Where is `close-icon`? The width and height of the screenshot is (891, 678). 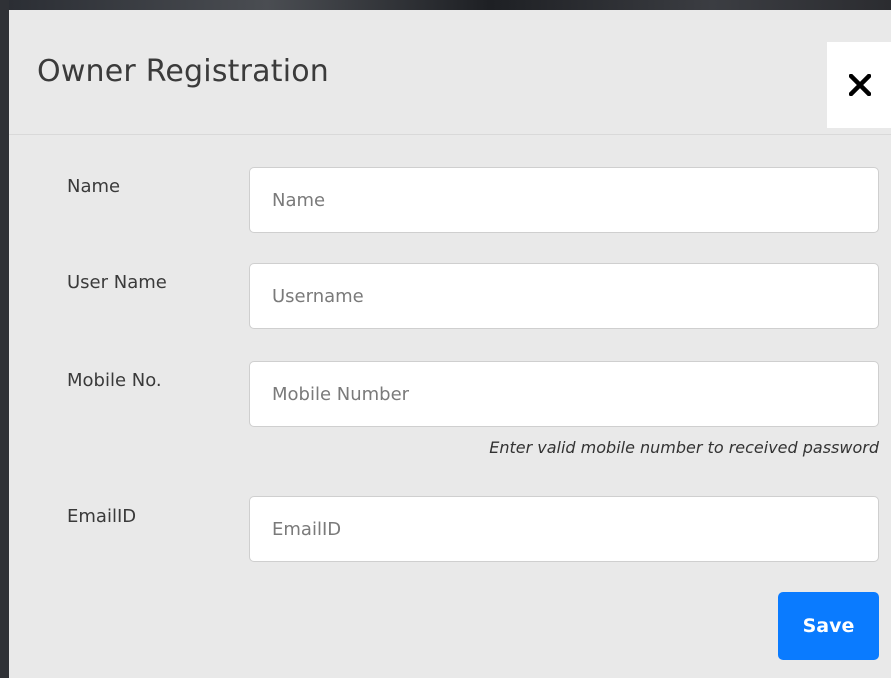
close-icon is located at coordinates (860, 85).